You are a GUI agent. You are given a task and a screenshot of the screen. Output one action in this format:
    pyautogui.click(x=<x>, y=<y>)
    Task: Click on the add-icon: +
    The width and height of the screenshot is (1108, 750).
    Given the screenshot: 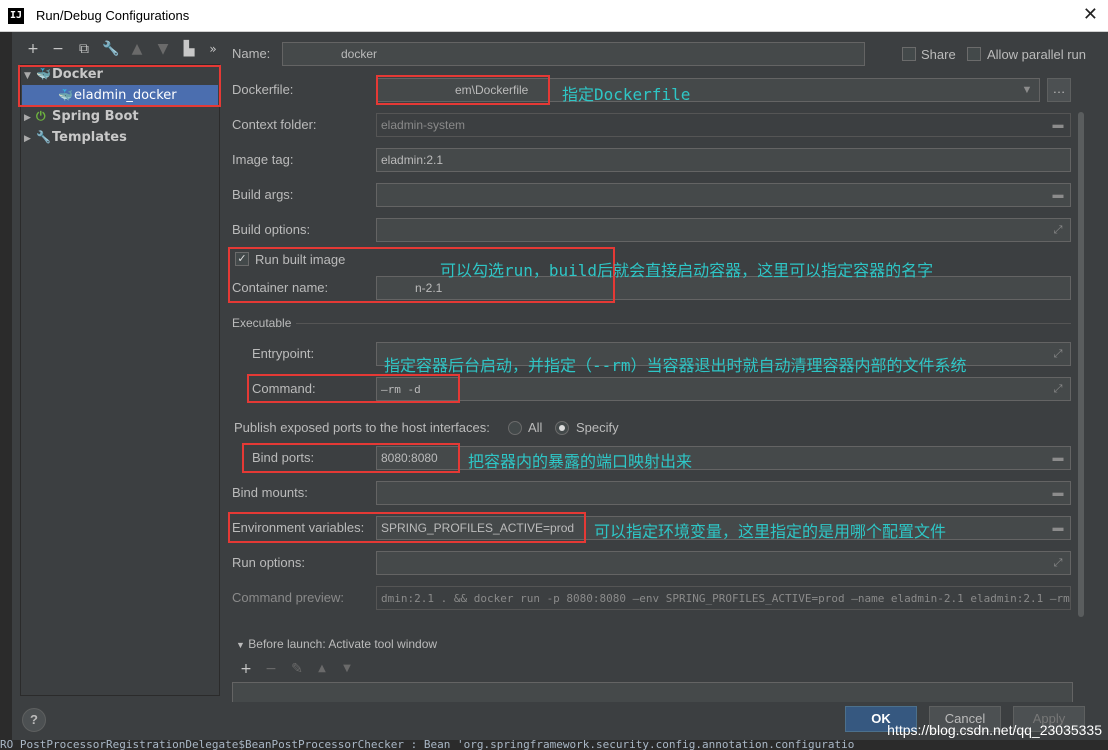 What is the action you would take?
    pyautogui.click(x=33, y=49)
    